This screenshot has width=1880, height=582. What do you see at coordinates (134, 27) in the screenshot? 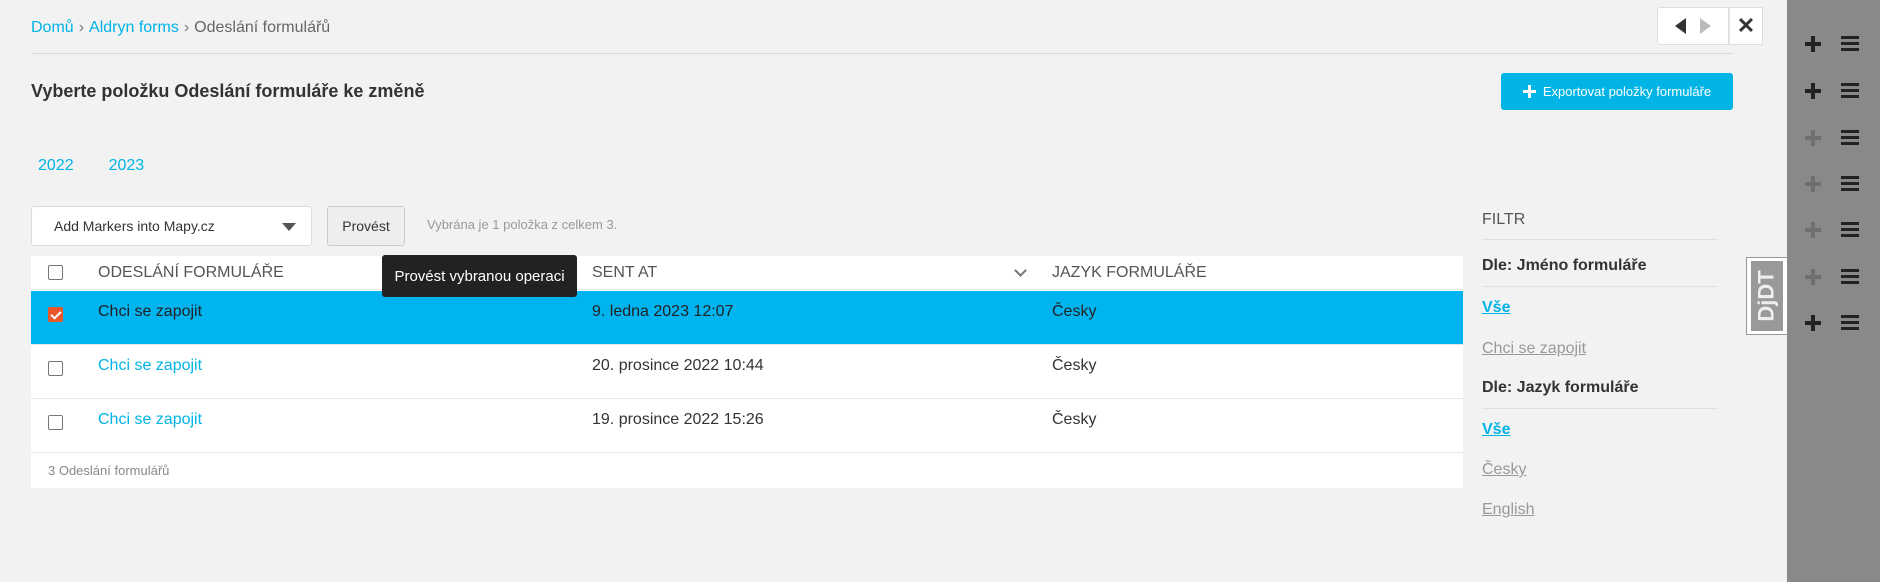
I see `breadcrumb-app-link: Aldryn forms` at bounding box center [134, 27].